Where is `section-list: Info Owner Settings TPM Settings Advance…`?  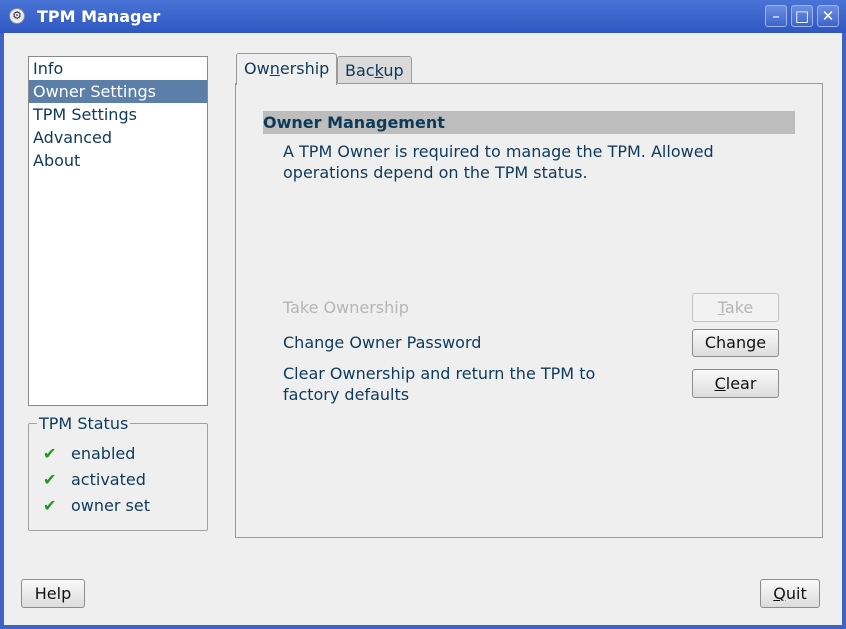 section-list: Info Owner Settings TPM Settings Advance… is located at coordinates (118, 231).